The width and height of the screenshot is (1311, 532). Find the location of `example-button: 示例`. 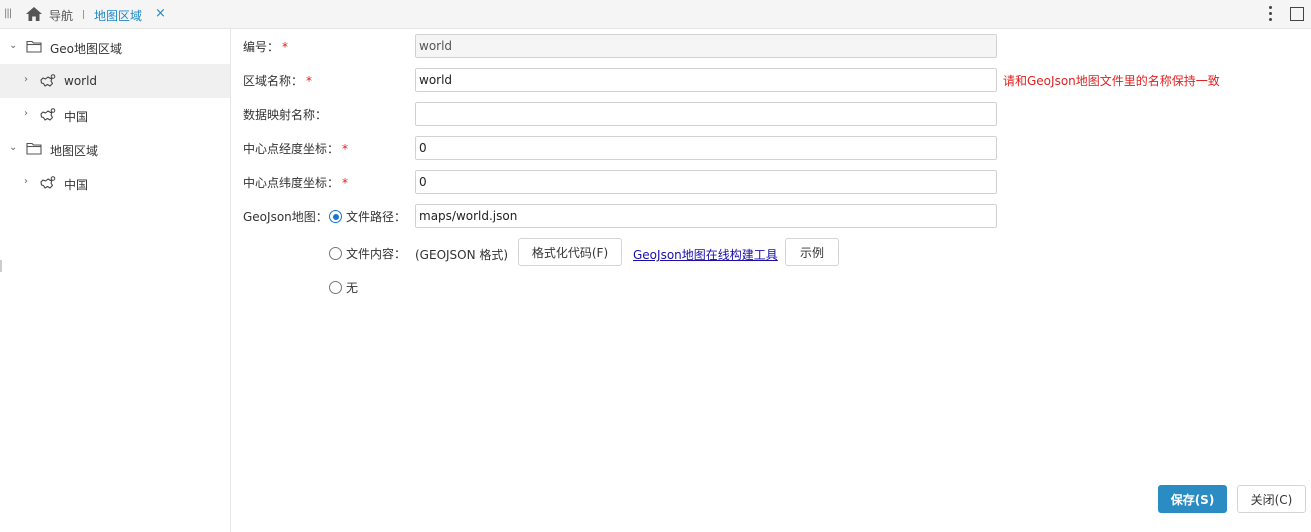

example-button: 示例 is located at coordinates (812, 252).